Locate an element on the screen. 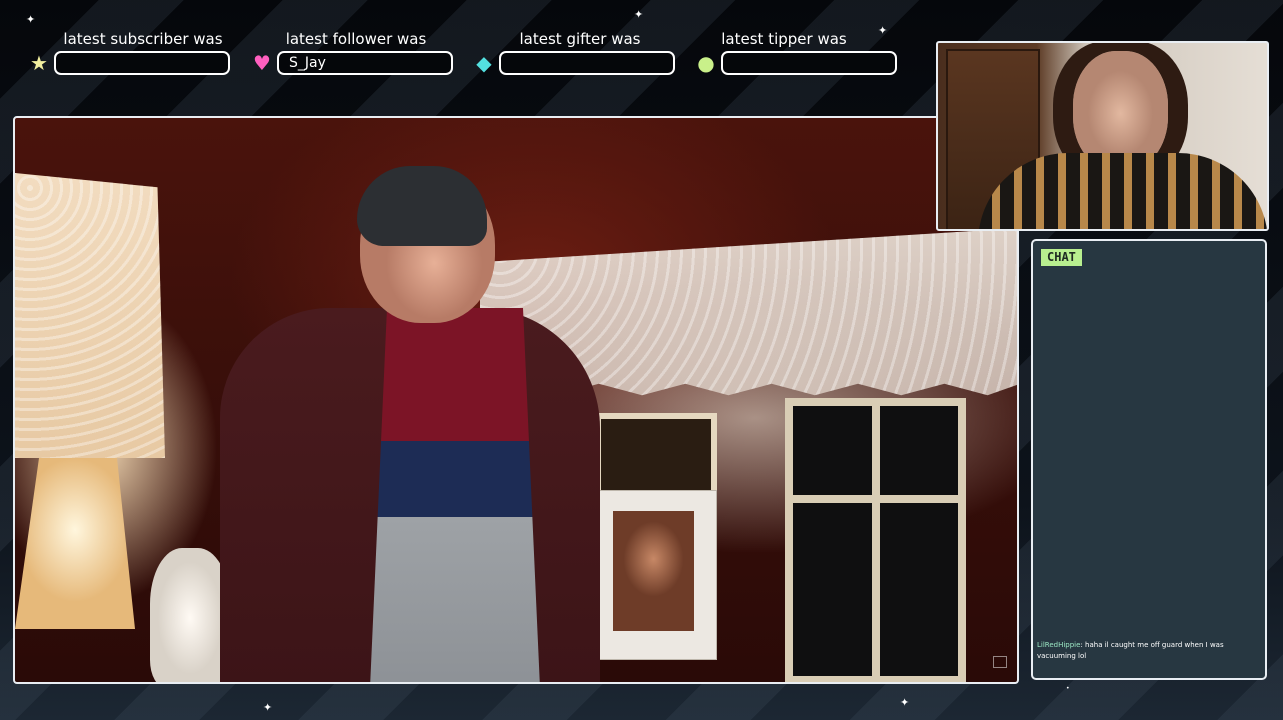 The height and width of the screenshot is (720, 1283). alert-subscriber: latest subscriber was ★ is located at coordinates (129, 52).